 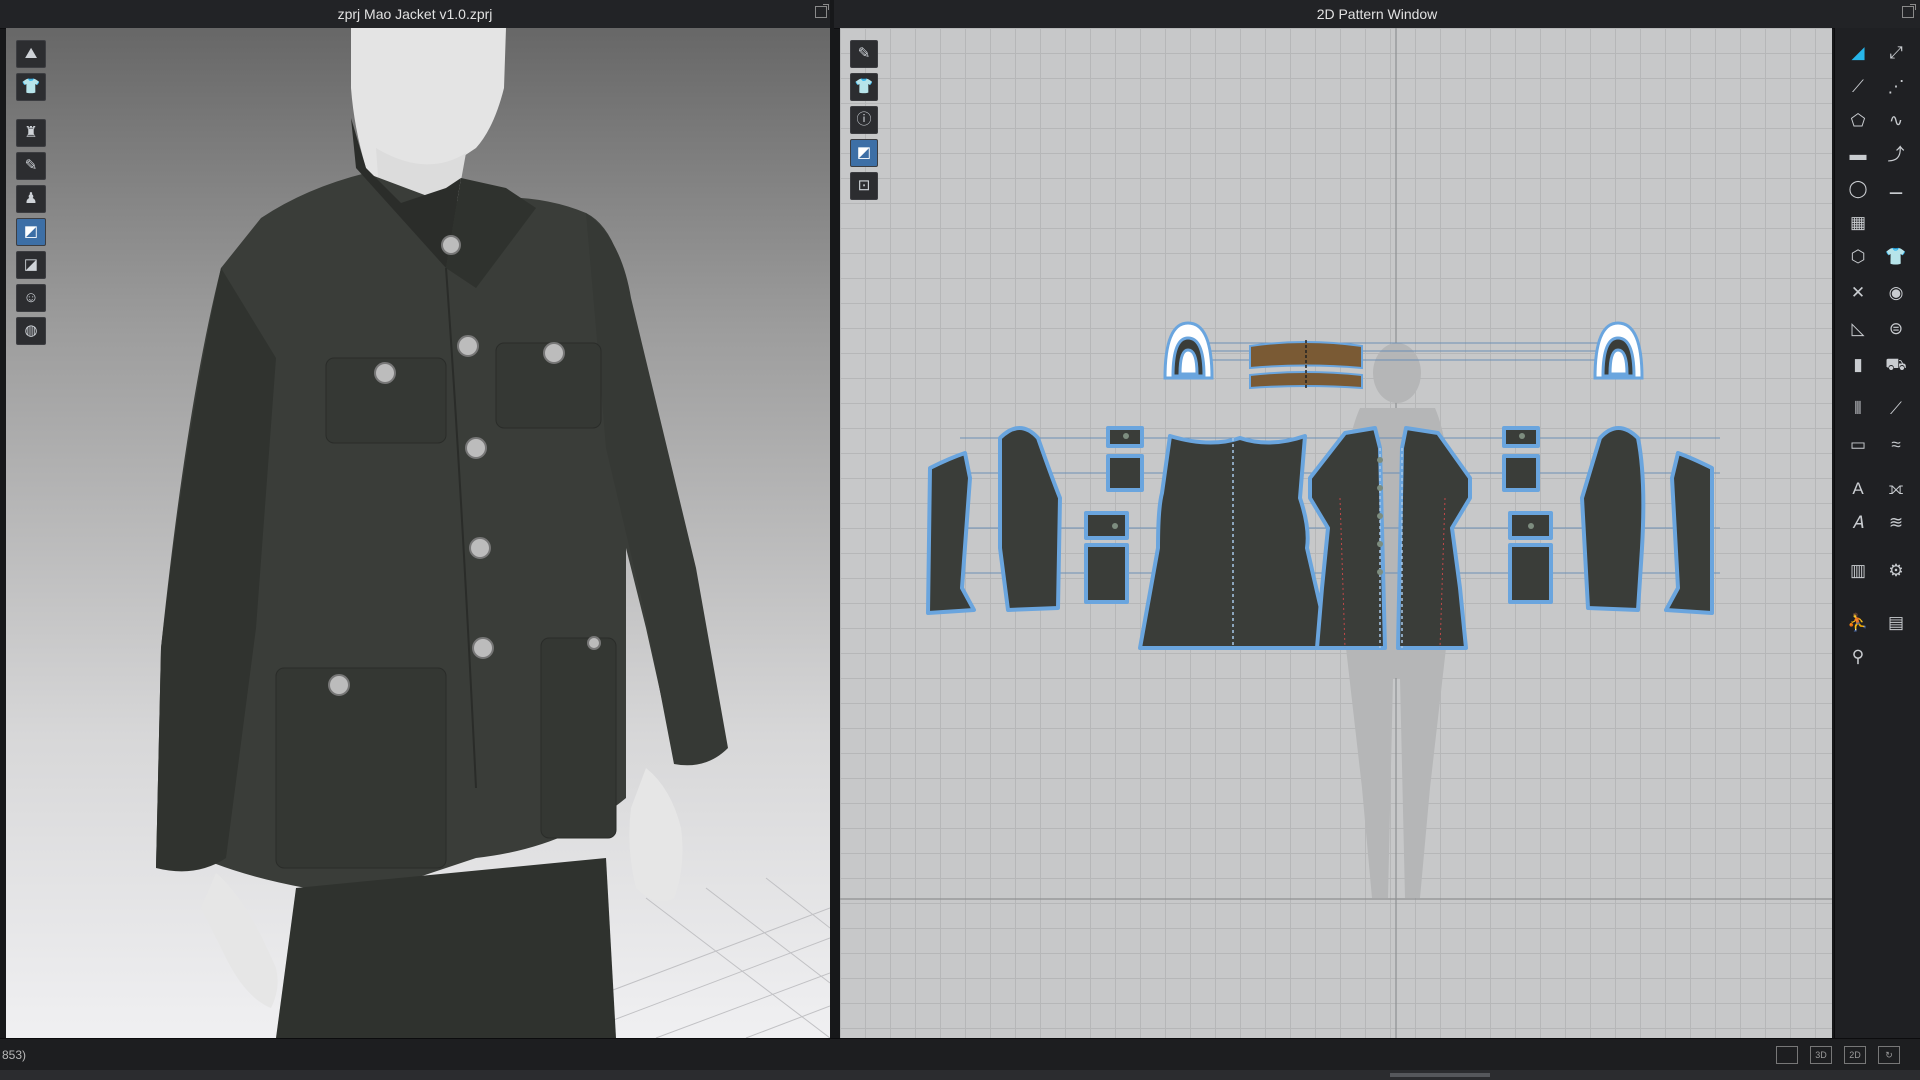 I want to click on texture-tool-icon: ◩, so click(x=864, y=153).